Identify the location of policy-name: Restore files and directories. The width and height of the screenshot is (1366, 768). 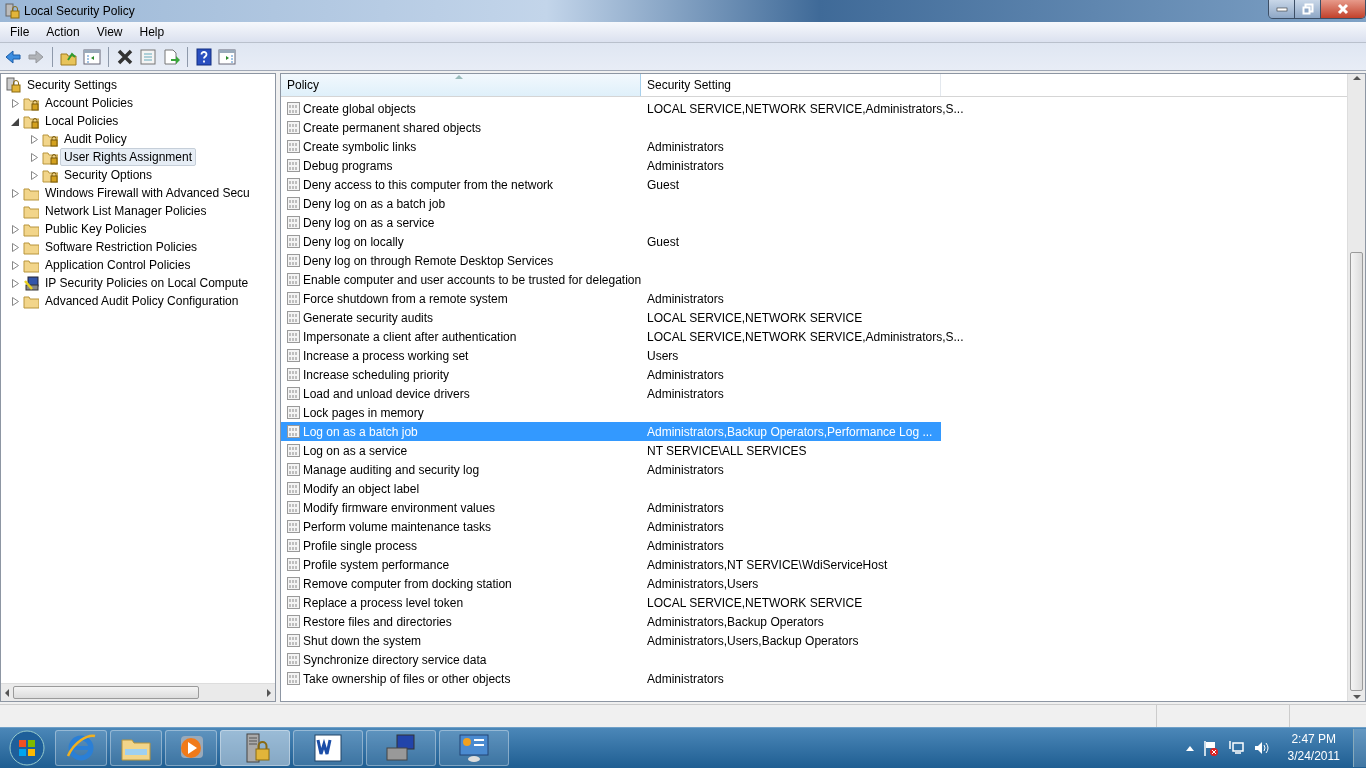
(377, 621).